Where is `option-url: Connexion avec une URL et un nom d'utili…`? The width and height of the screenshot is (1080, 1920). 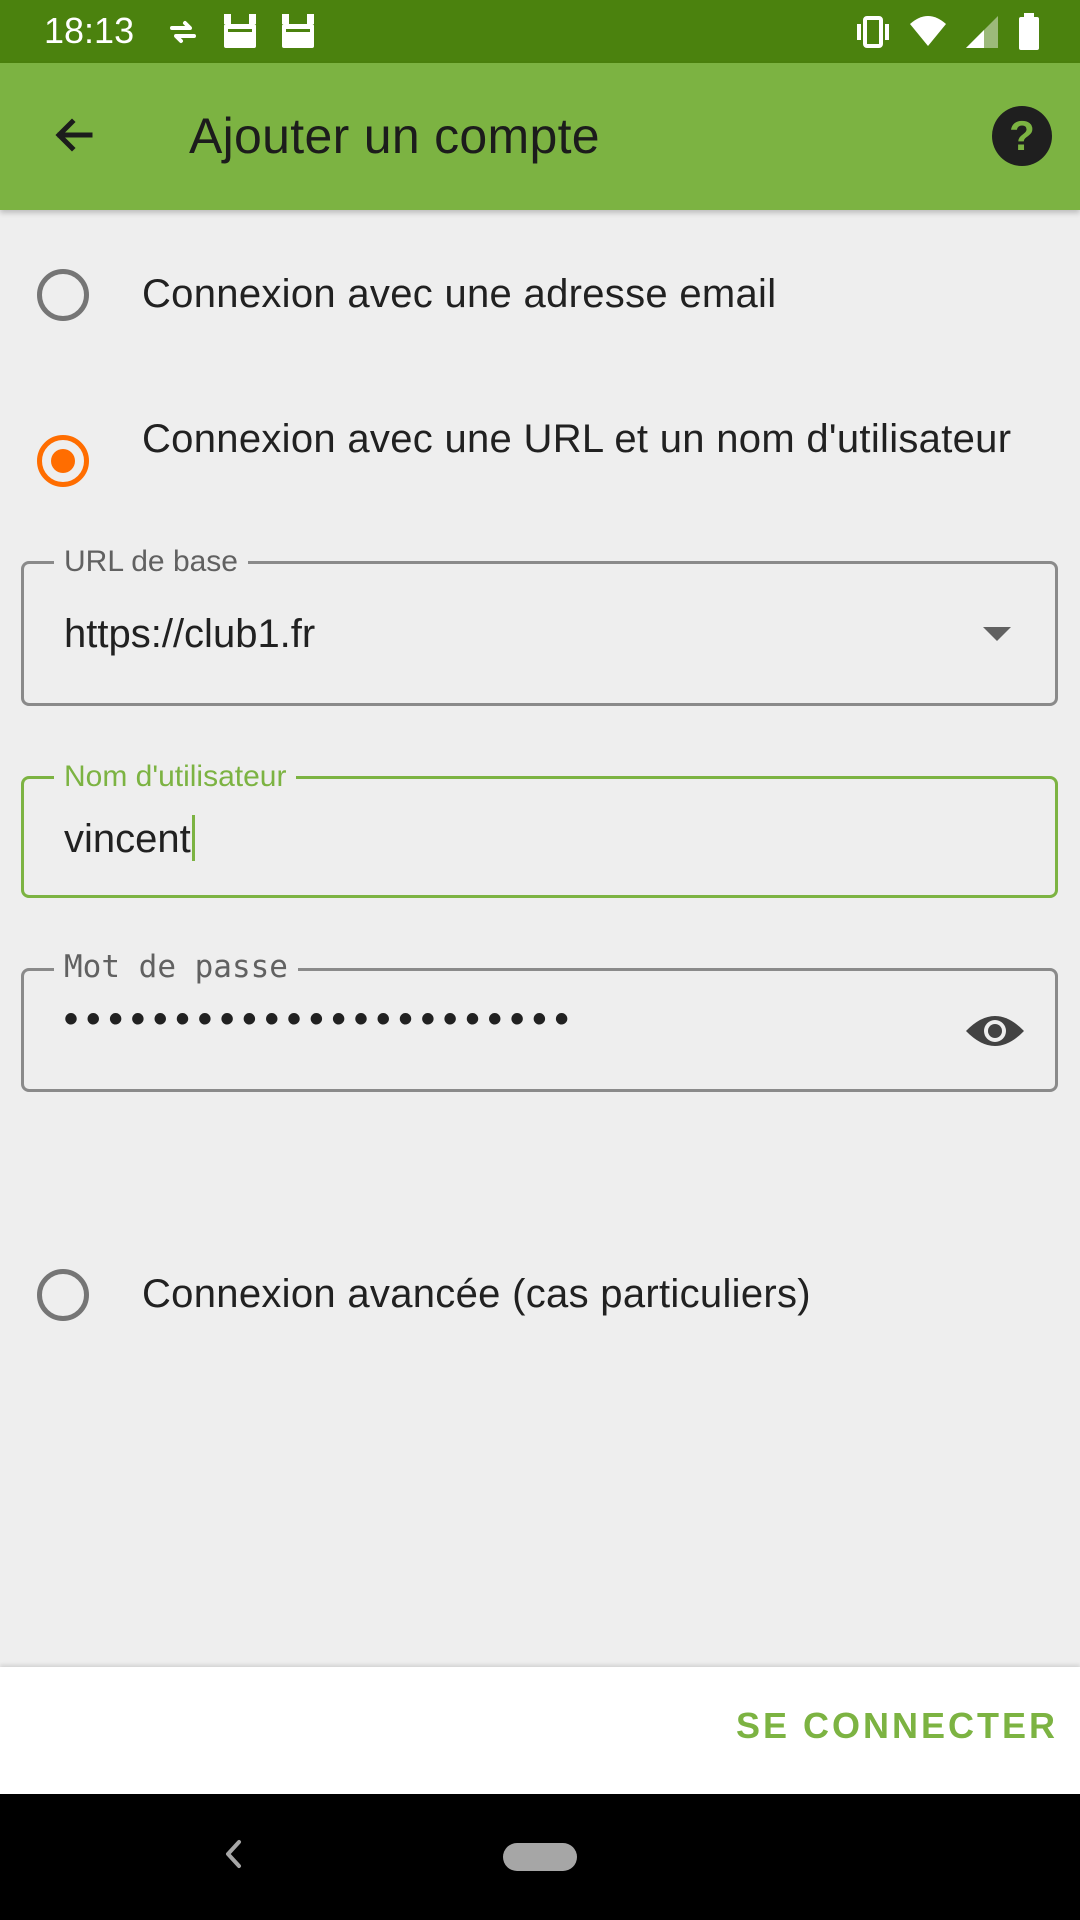
option-url: Connexion avec une URL et un nom d'utili… is located at coordinates (540, 460).